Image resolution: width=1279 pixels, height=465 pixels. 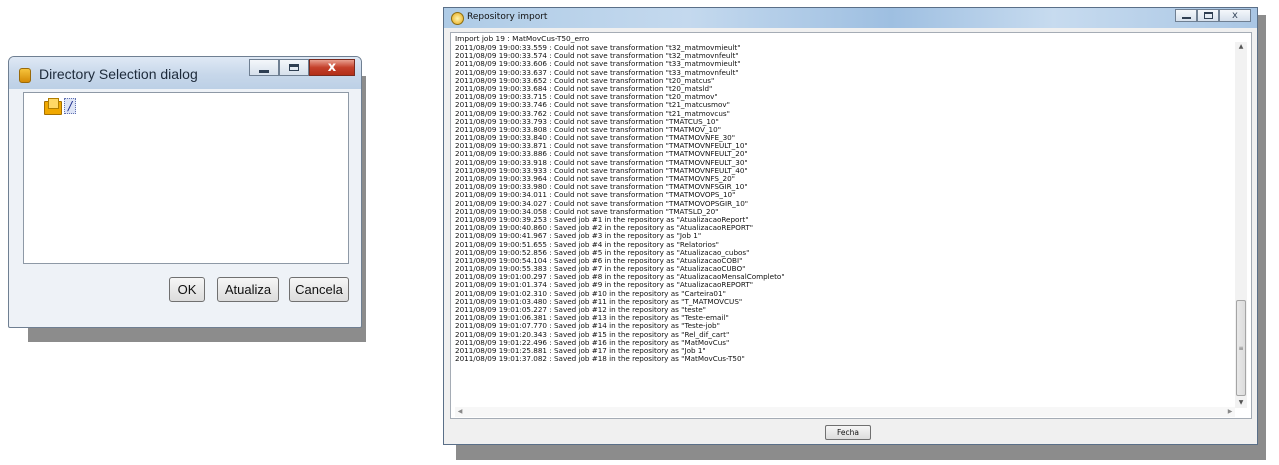 I want to click on folder-icon, so click(x=53, y=106).